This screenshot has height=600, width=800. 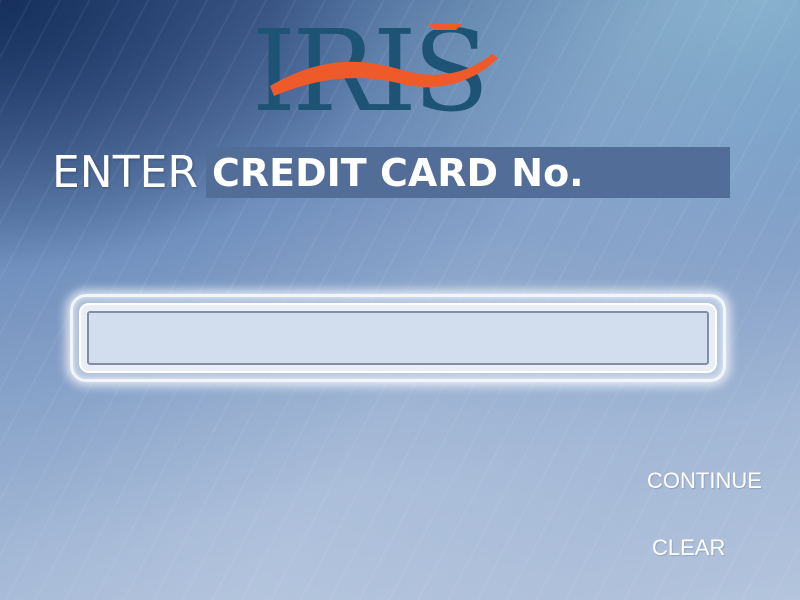 I want to click on card-number-frame-inner, so click(x=398, y=338).